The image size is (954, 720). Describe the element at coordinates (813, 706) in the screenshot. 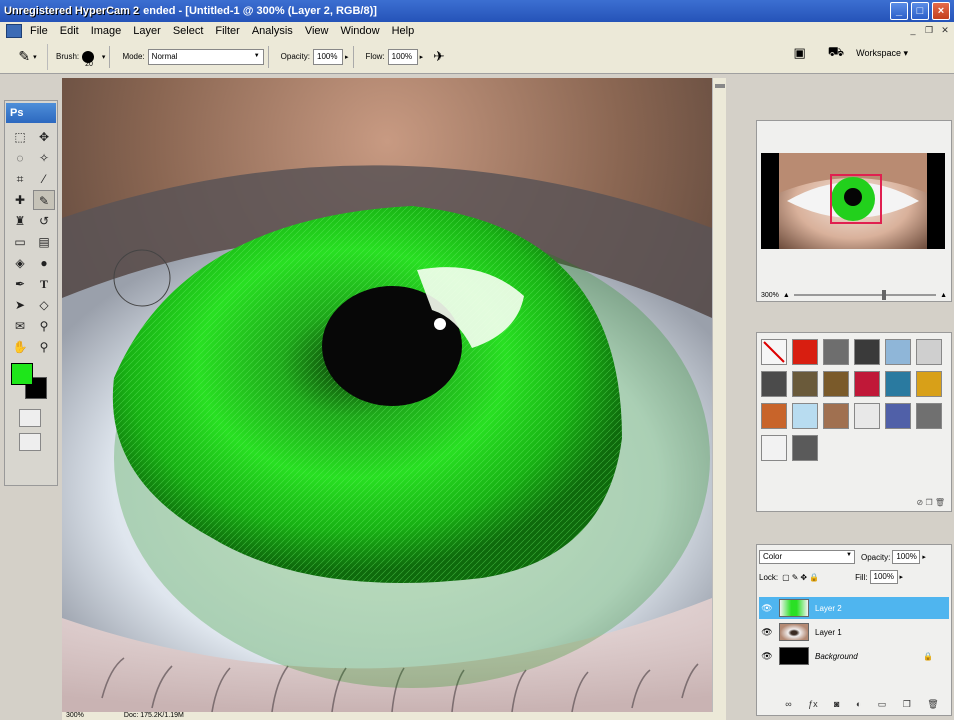

I see `layer-style-icon: ƒx` at that location.